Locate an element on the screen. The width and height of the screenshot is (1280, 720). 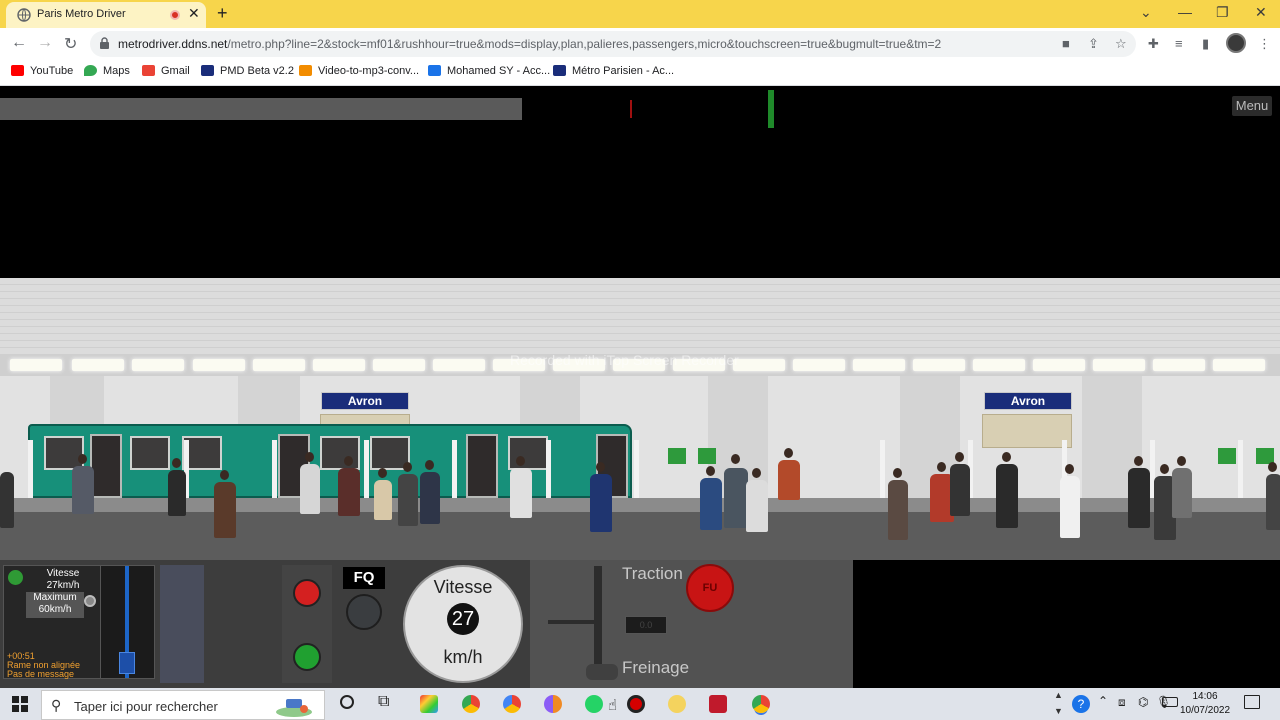
task-view-icon: ⧉ is located at coordinates (383, 702).